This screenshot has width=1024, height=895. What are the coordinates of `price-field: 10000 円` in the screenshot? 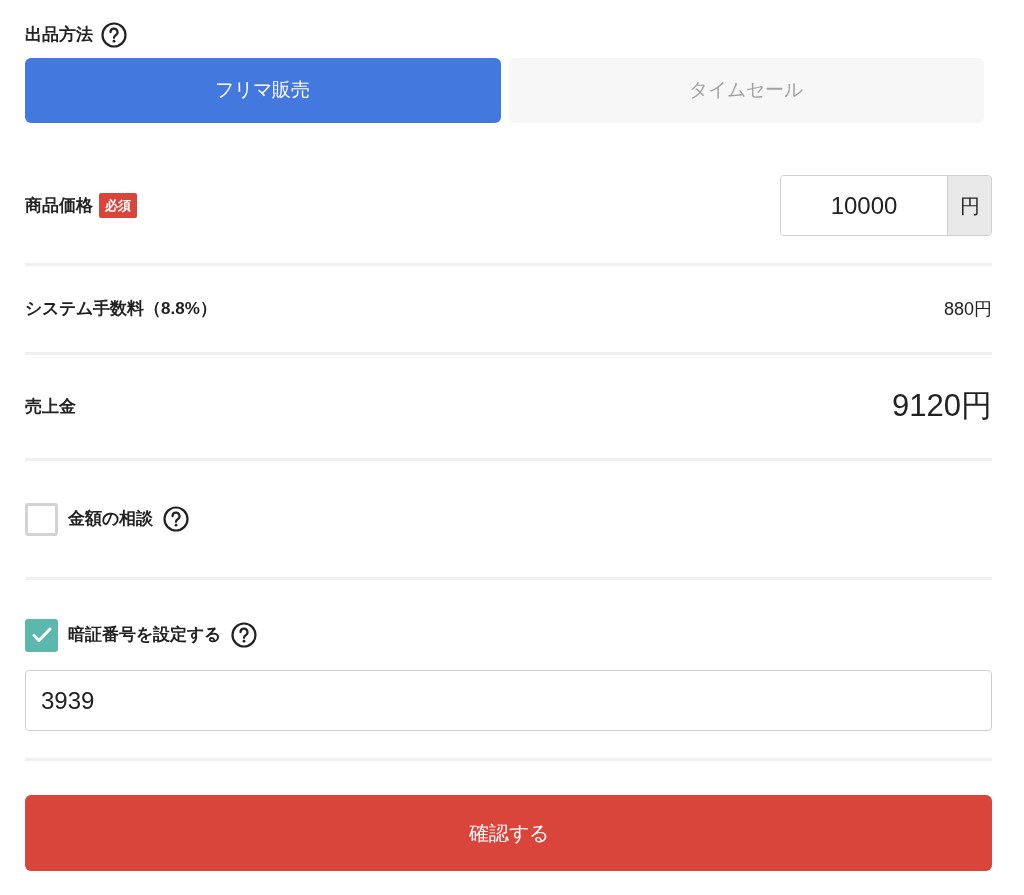 It's located at (886, 205).